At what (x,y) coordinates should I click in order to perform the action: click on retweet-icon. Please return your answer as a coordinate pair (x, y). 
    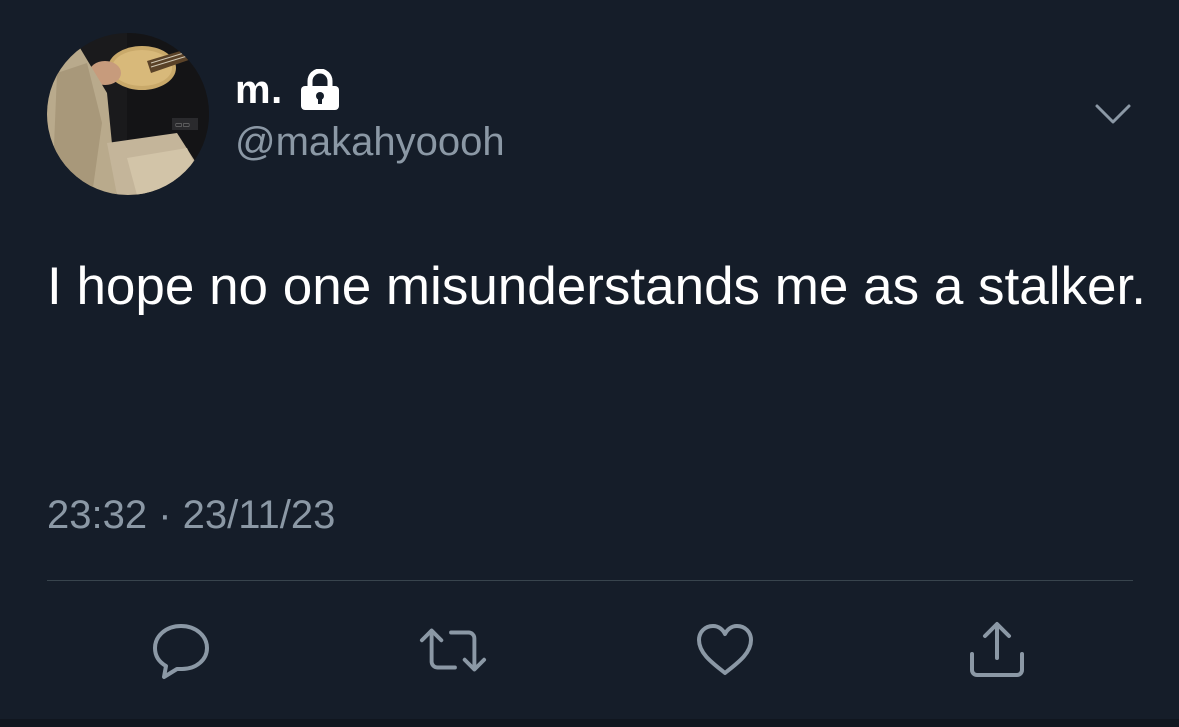
    Looking at the image, I should click on (453, 650).